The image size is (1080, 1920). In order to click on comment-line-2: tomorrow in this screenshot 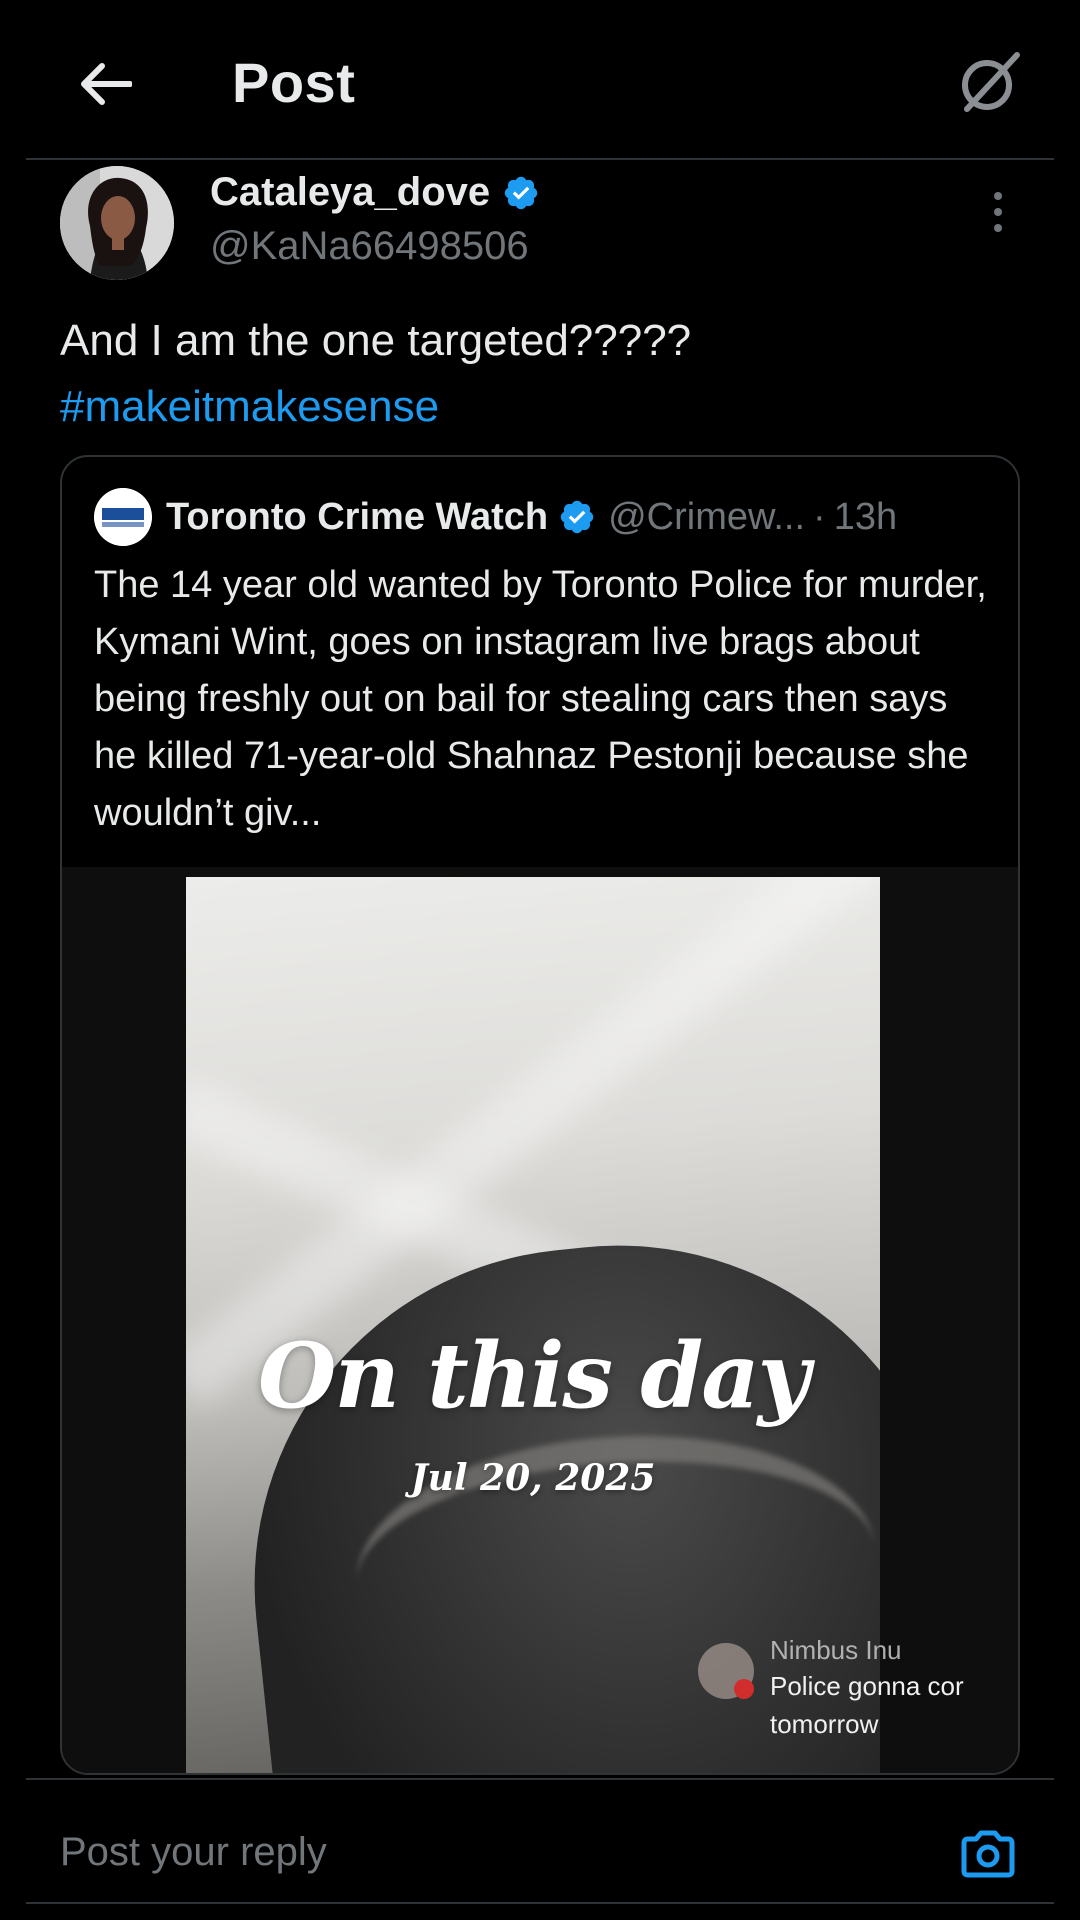, I will do `click(824, 1724)`.